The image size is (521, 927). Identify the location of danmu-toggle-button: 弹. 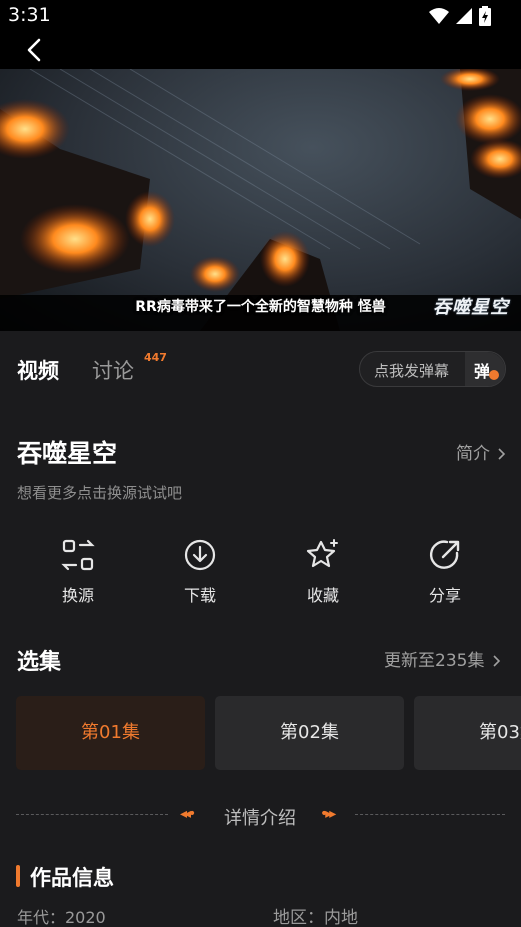
(485, 369).